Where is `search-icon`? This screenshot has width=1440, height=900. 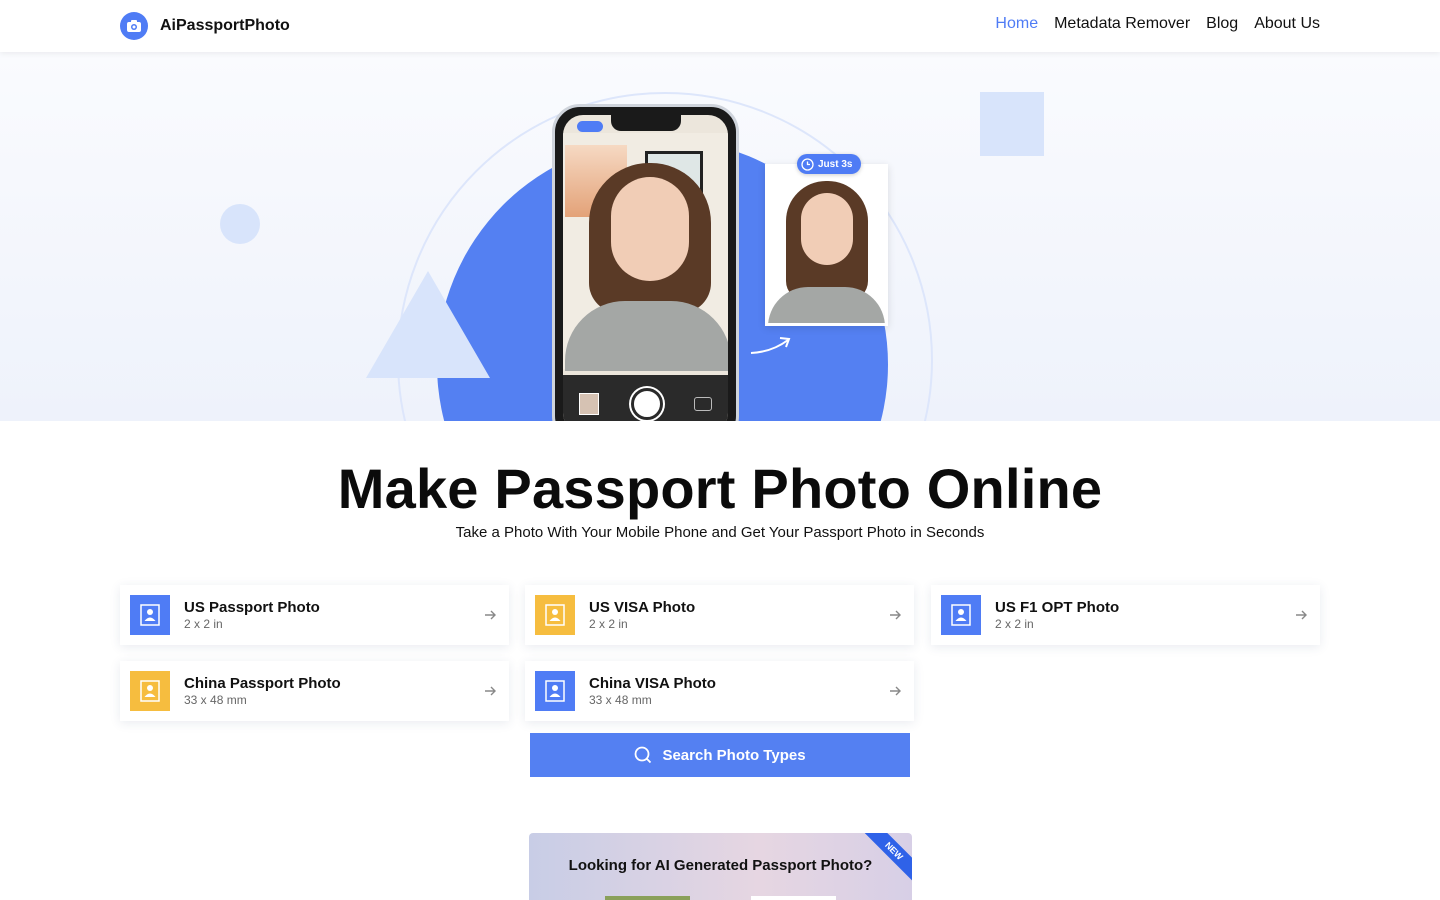 search-icon is located at coordinates (643, 755).